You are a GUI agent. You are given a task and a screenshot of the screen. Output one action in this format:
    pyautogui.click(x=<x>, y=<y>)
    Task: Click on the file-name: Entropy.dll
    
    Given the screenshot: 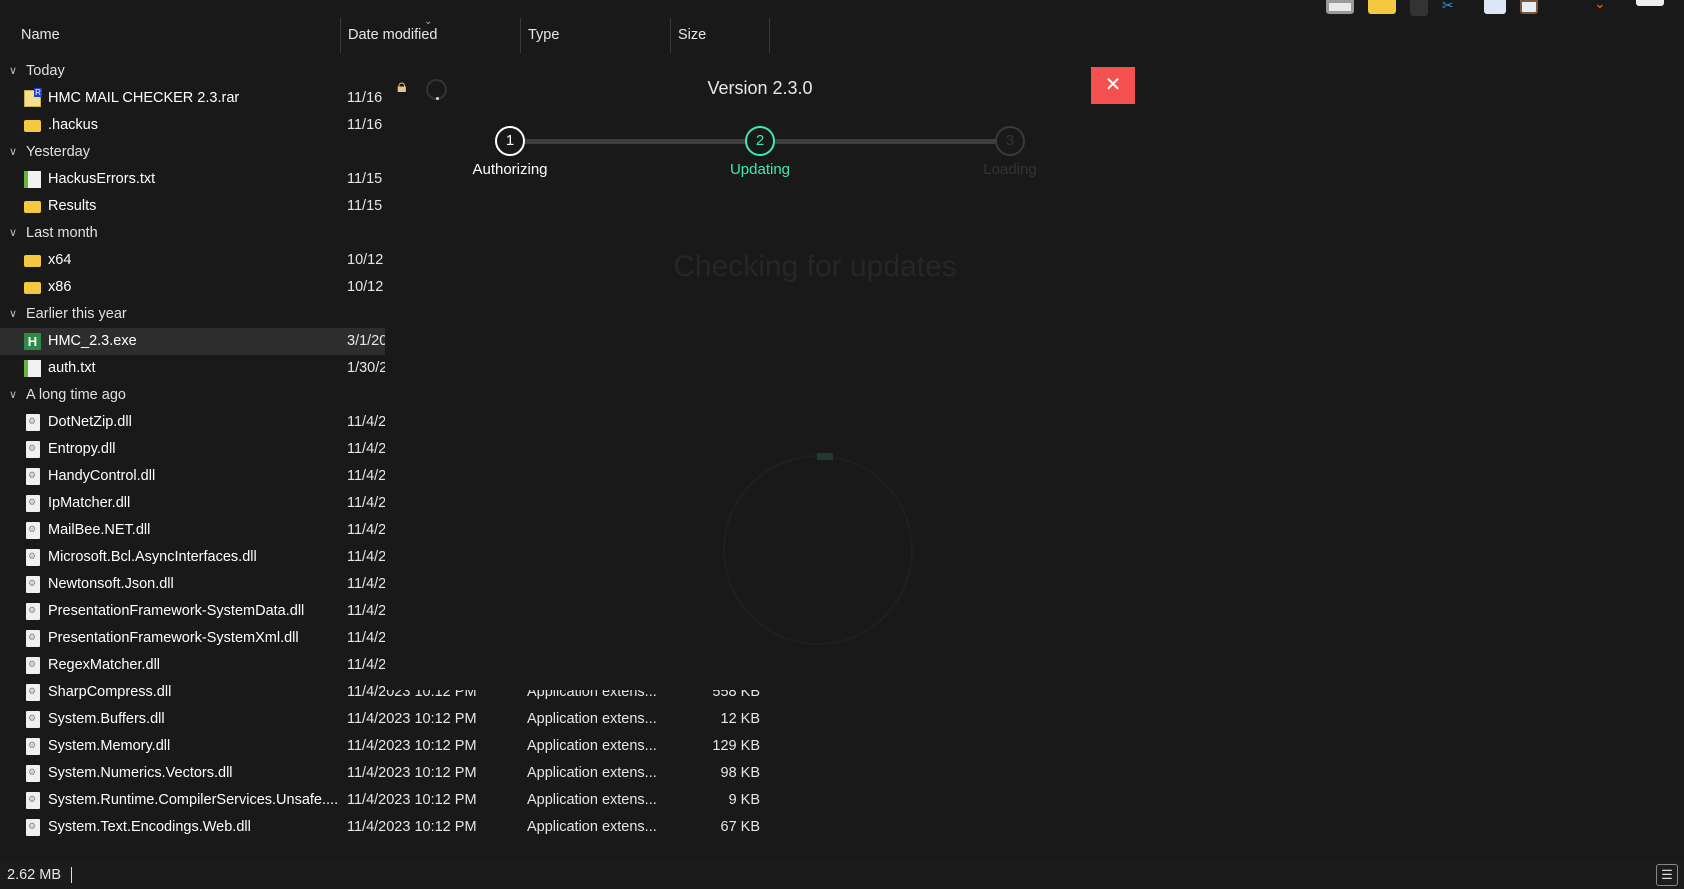 What is the action you would take?
    pyautogui.click(x=82, y=449)
    